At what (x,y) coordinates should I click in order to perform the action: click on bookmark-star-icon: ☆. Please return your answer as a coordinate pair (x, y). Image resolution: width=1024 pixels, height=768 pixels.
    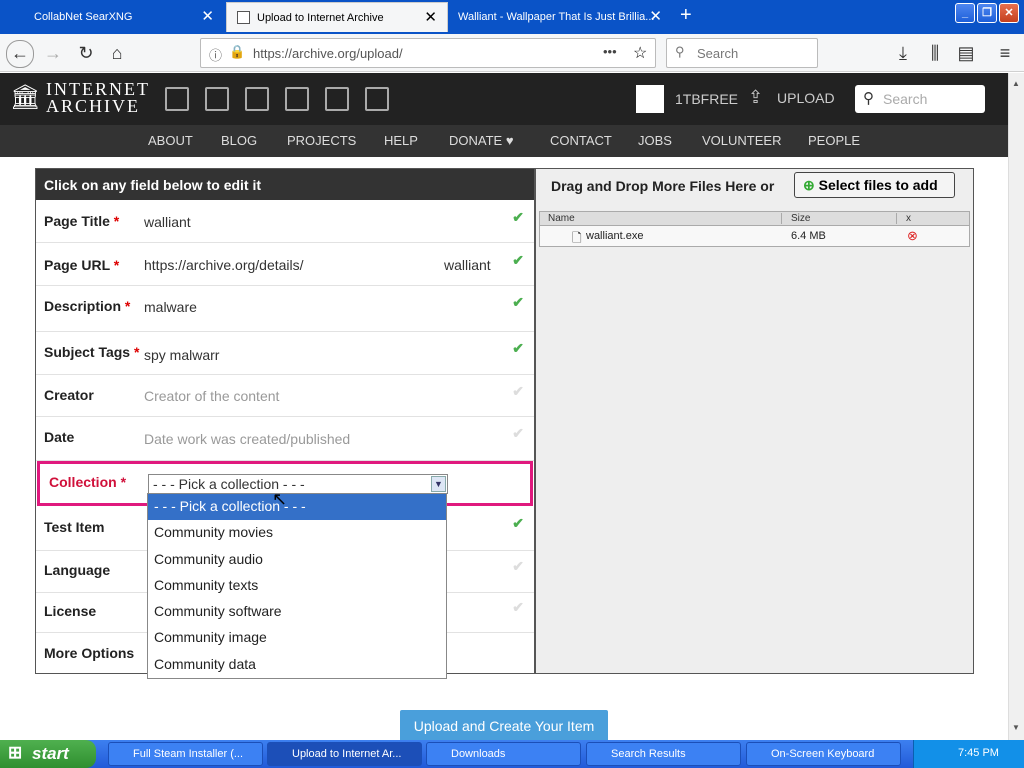
    Looking at the image, I should click on (640, 53).